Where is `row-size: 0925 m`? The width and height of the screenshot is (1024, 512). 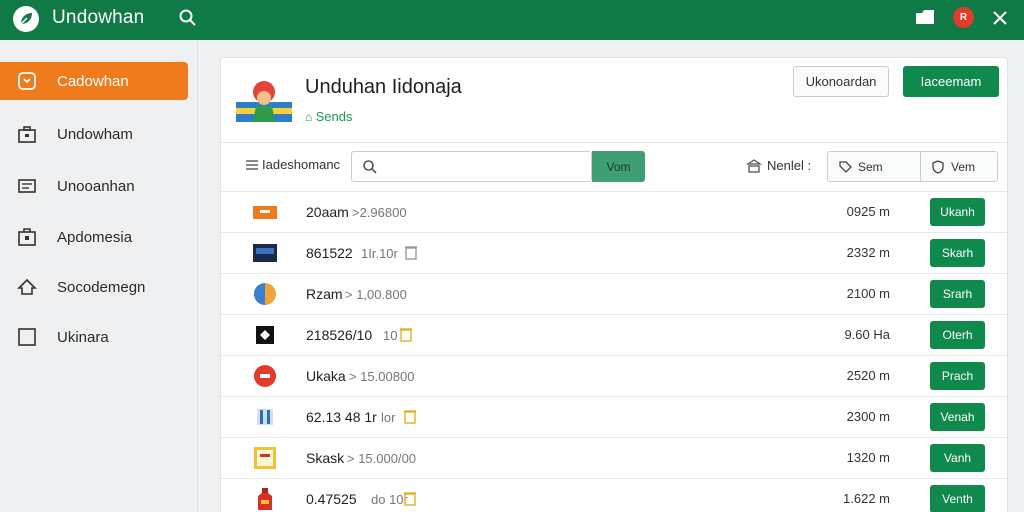
row-size: 0925 m is located at coordinates (868, 211).